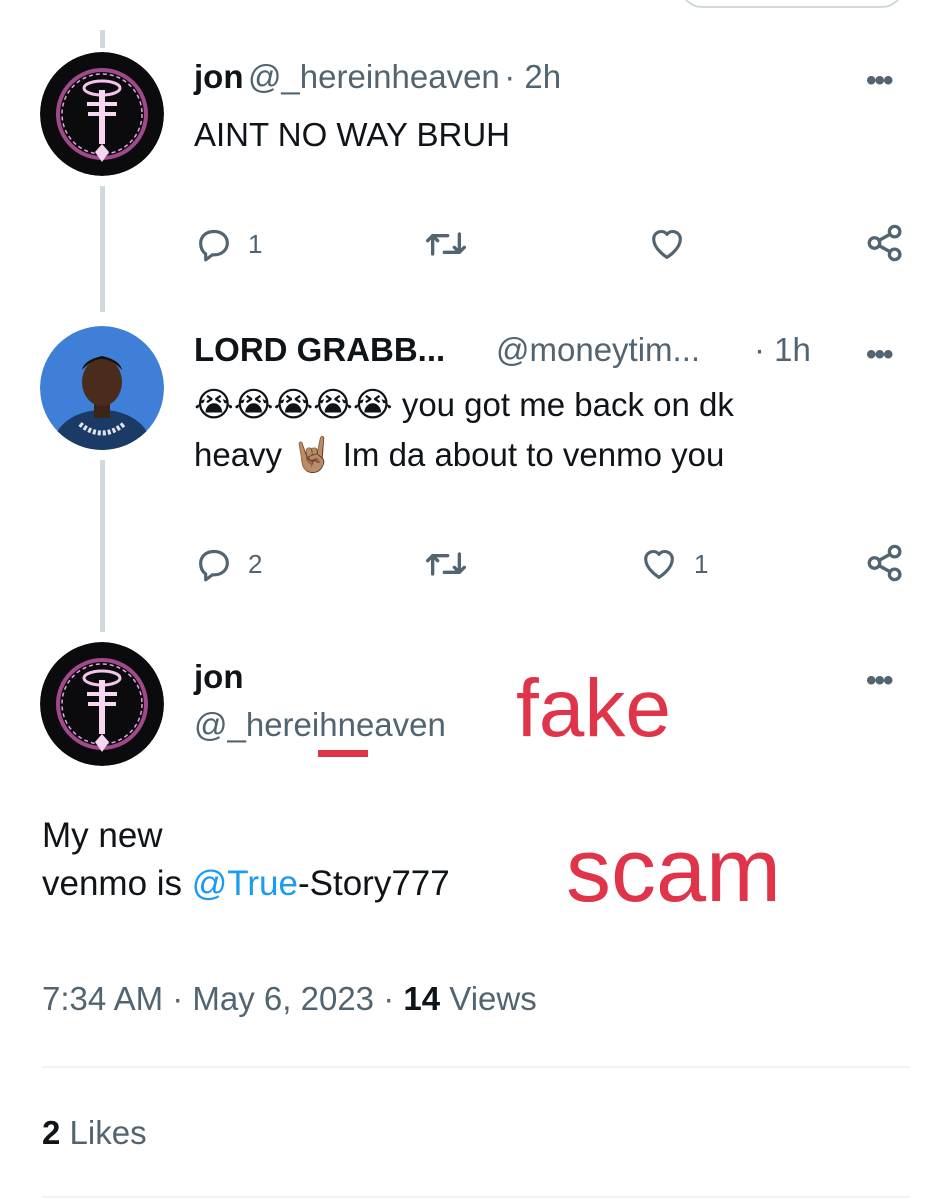  I want to click on likes-link: 2 Likes, so click(94, 1133).